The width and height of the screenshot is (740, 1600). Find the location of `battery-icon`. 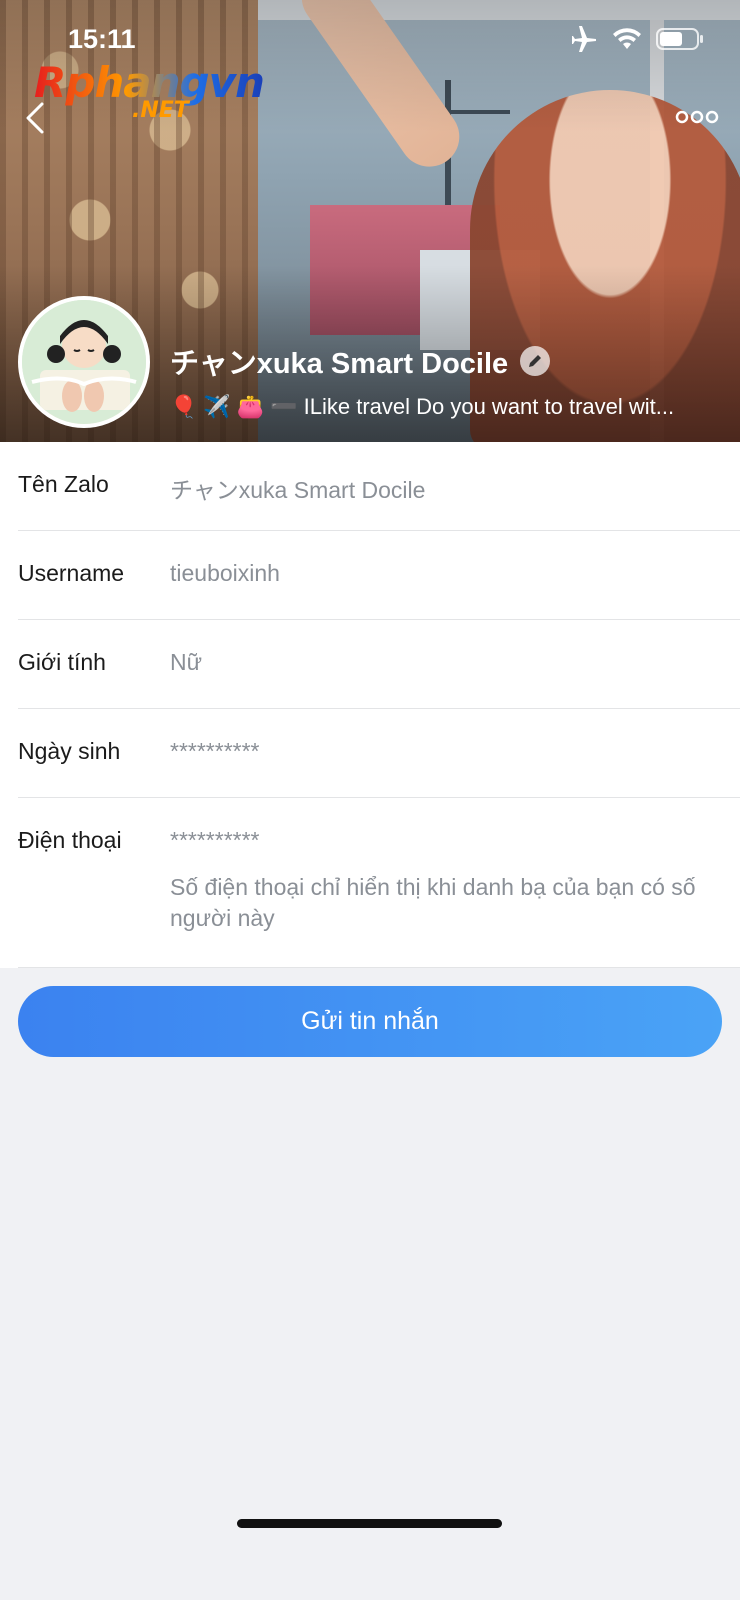

battery-icon is located at coordinates (679, 39).